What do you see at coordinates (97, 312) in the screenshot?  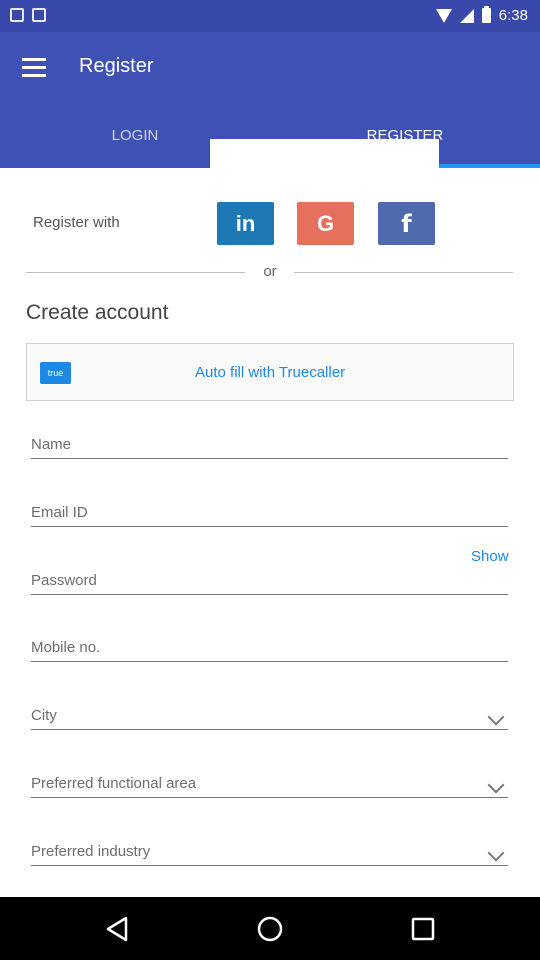 I see `create-account-heading: Create account` at bounding box center [97, 312].